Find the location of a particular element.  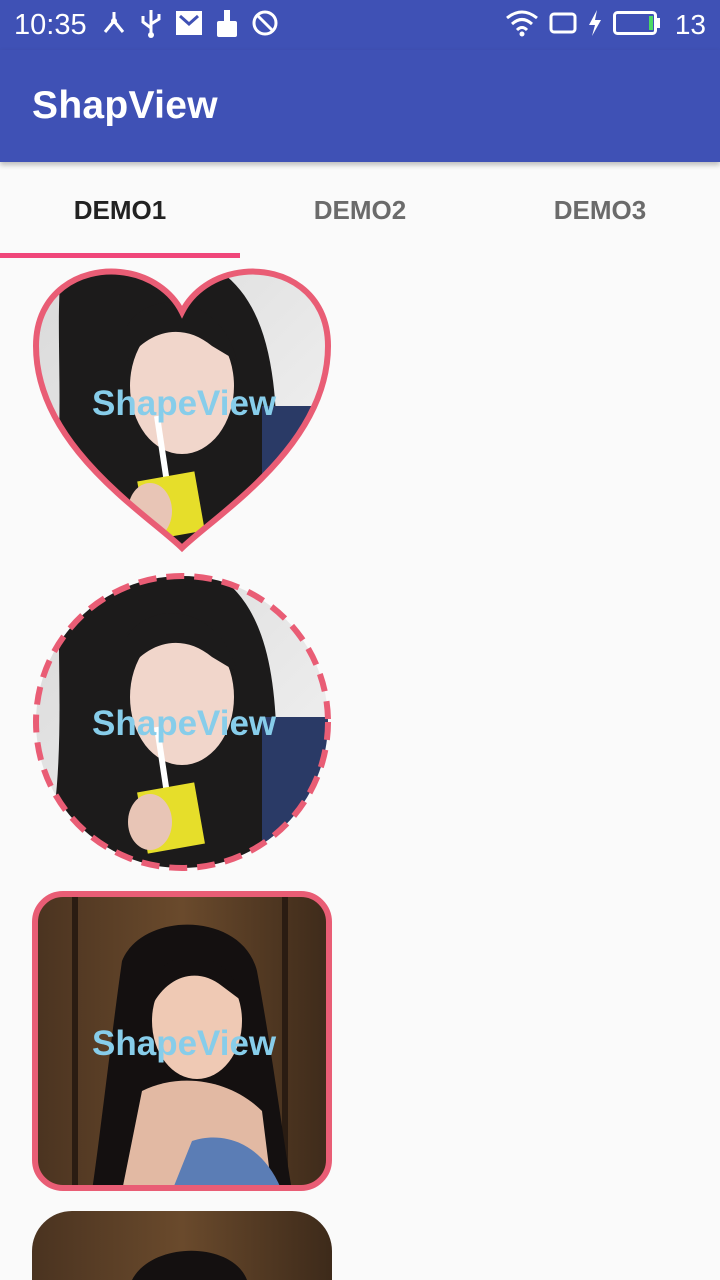

block-icon is located at coordinates (265, 25).